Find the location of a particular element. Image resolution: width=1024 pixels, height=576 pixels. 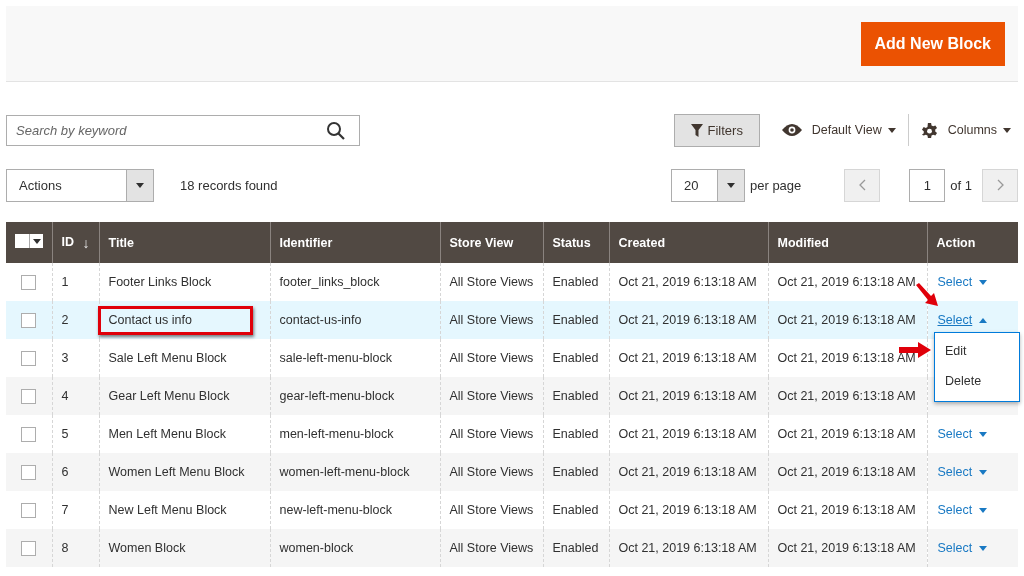

view-dropdown: Default View is located at coordinates (838, 130).